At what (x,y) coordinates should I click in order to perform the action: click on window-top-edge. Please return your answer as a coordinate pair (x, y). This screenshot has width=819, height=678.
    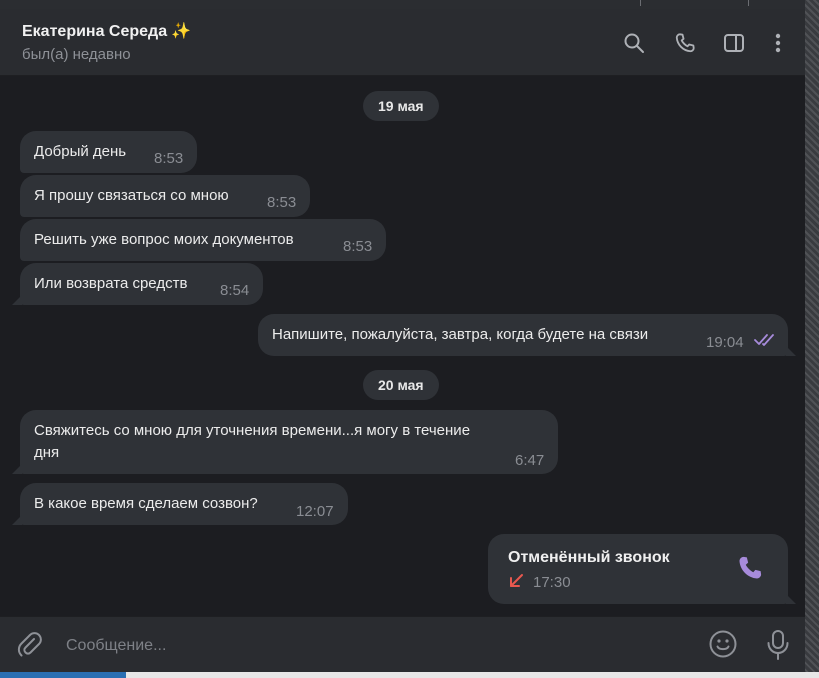
    Looking at the image, I should click on (402, 4).